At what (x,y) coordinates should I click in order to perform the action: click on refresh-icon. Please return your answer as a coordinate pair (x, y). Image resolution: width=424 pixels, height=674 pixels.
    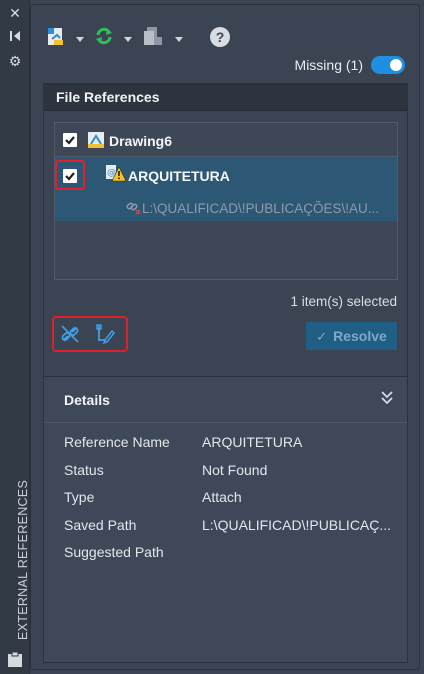
    Looking at the image, I should click on (105, 37).